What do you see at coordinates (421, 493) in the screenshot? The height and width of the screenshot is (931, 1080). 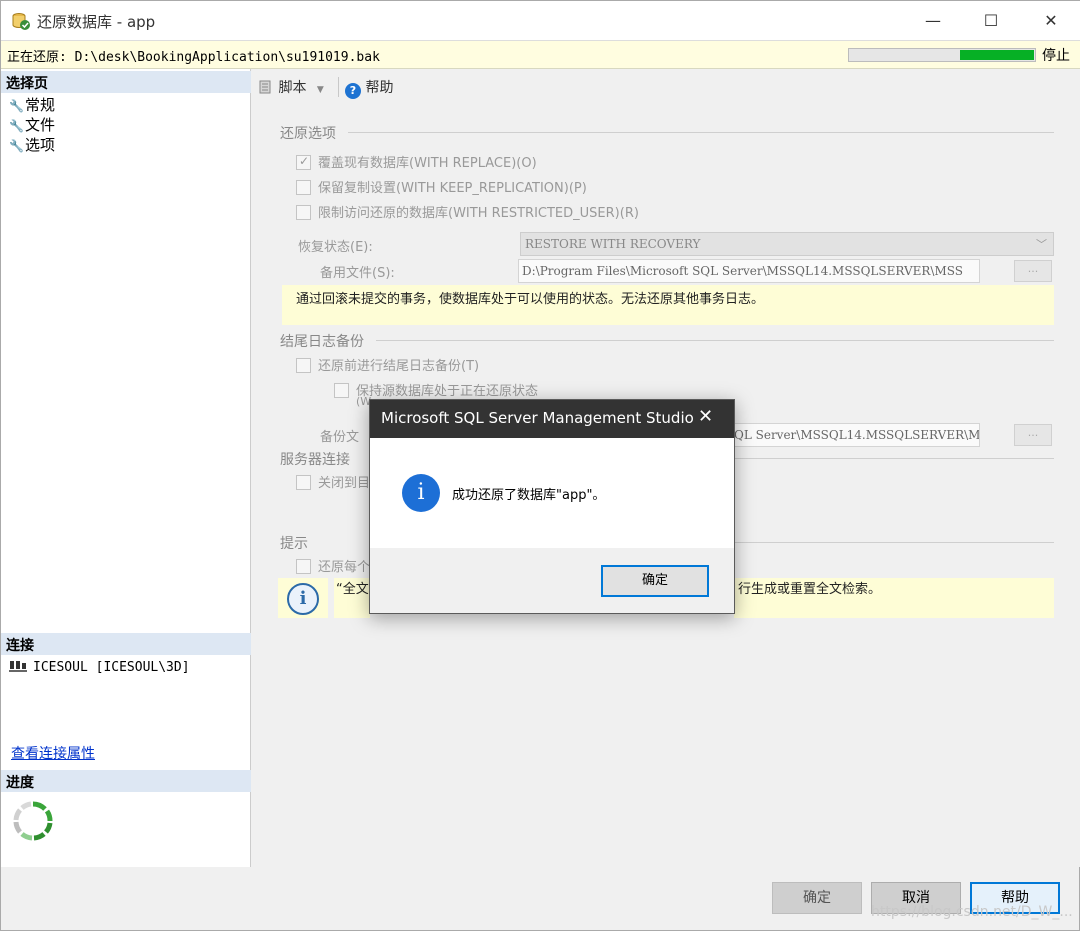 I see `information-icon: i` at bounding box center [421, 493].